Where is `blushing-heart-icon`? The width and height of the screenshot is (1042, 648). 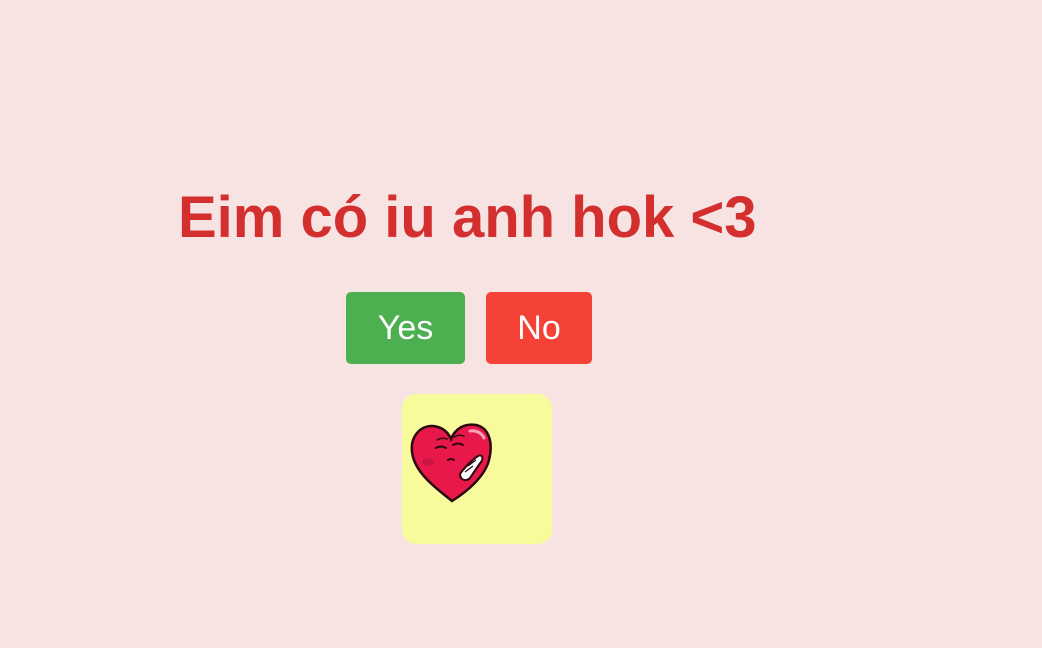 blushing-heart-icon is located at coordinates (477, 469).